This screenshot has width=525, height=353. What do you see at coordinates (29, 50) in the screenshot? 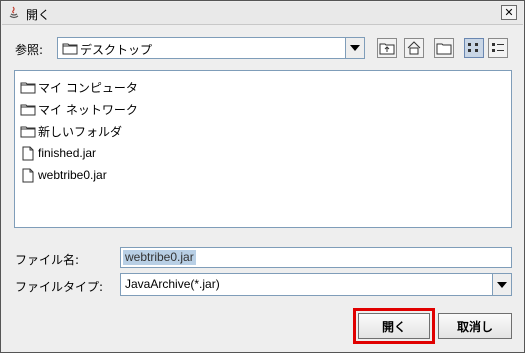
I see `look-in-label: 参照:` at bounding box center [29, 50].